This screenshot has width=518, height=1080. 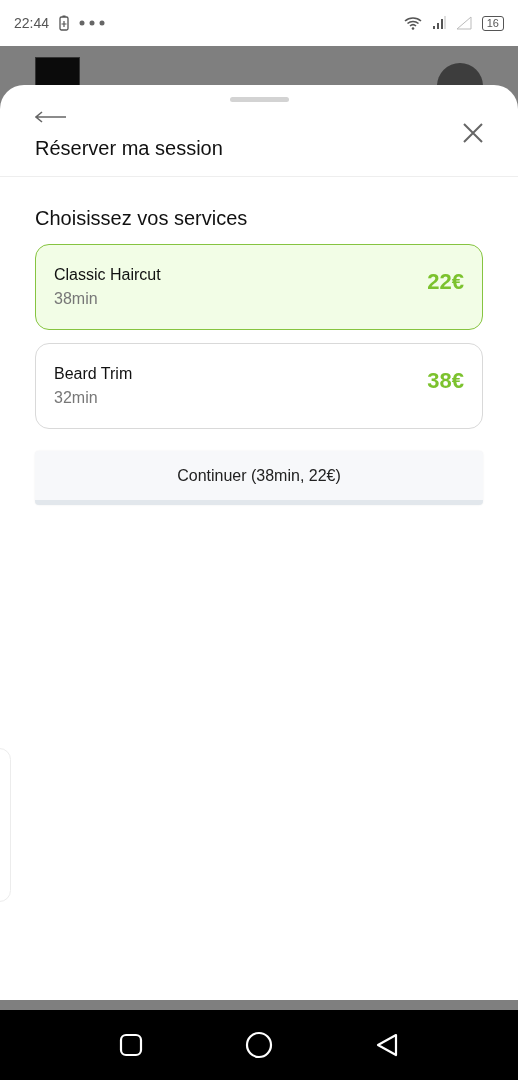 I want to click on service-price: 22€, so click(x=445, y=282).